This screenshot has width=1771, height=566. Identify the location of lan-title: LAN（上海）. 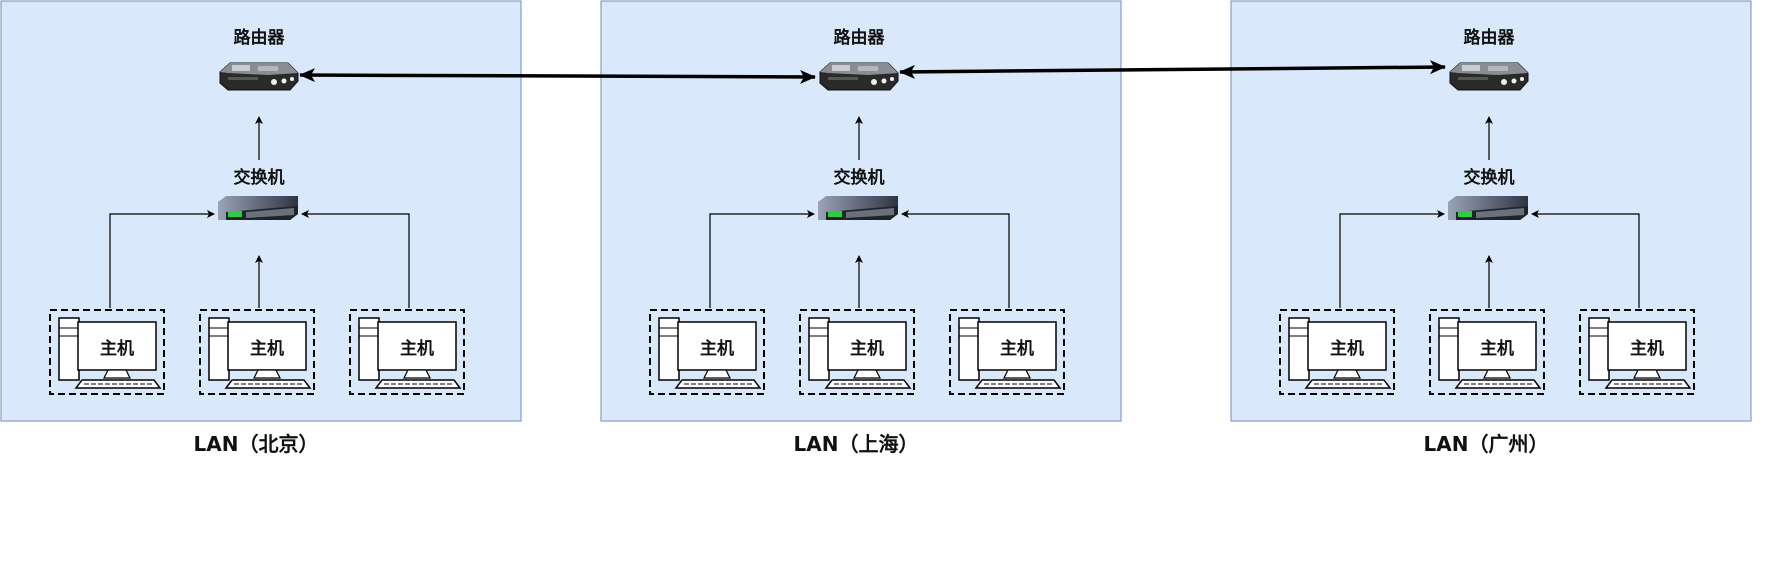
(856, 444).